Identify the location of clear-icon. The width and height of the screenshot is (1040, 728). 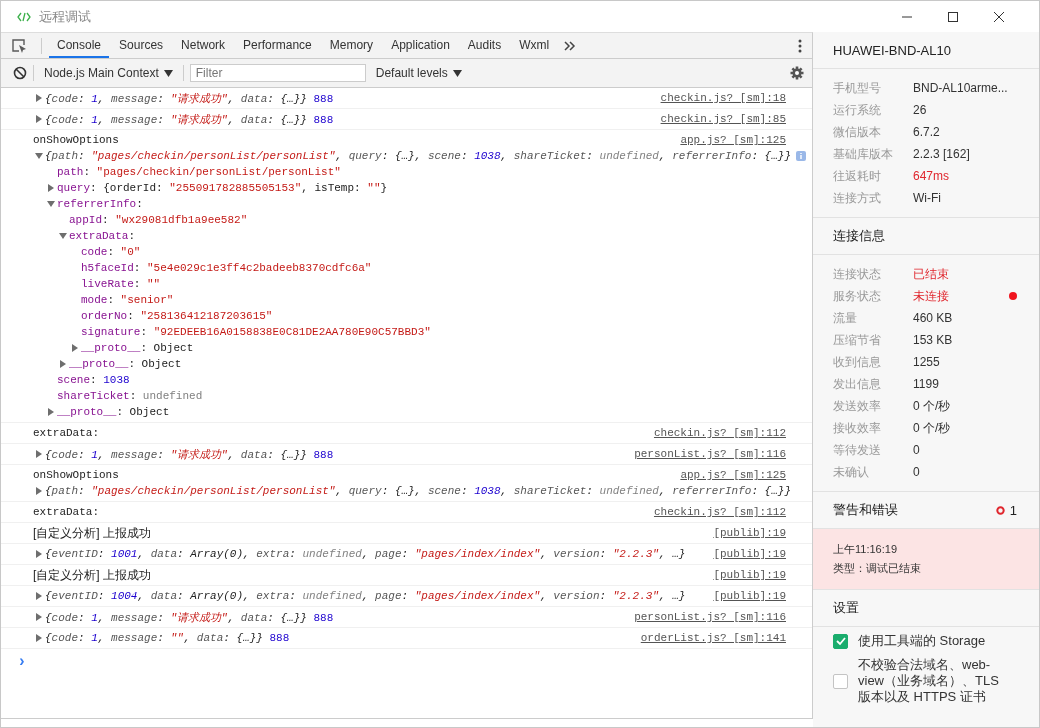
(20, 73).